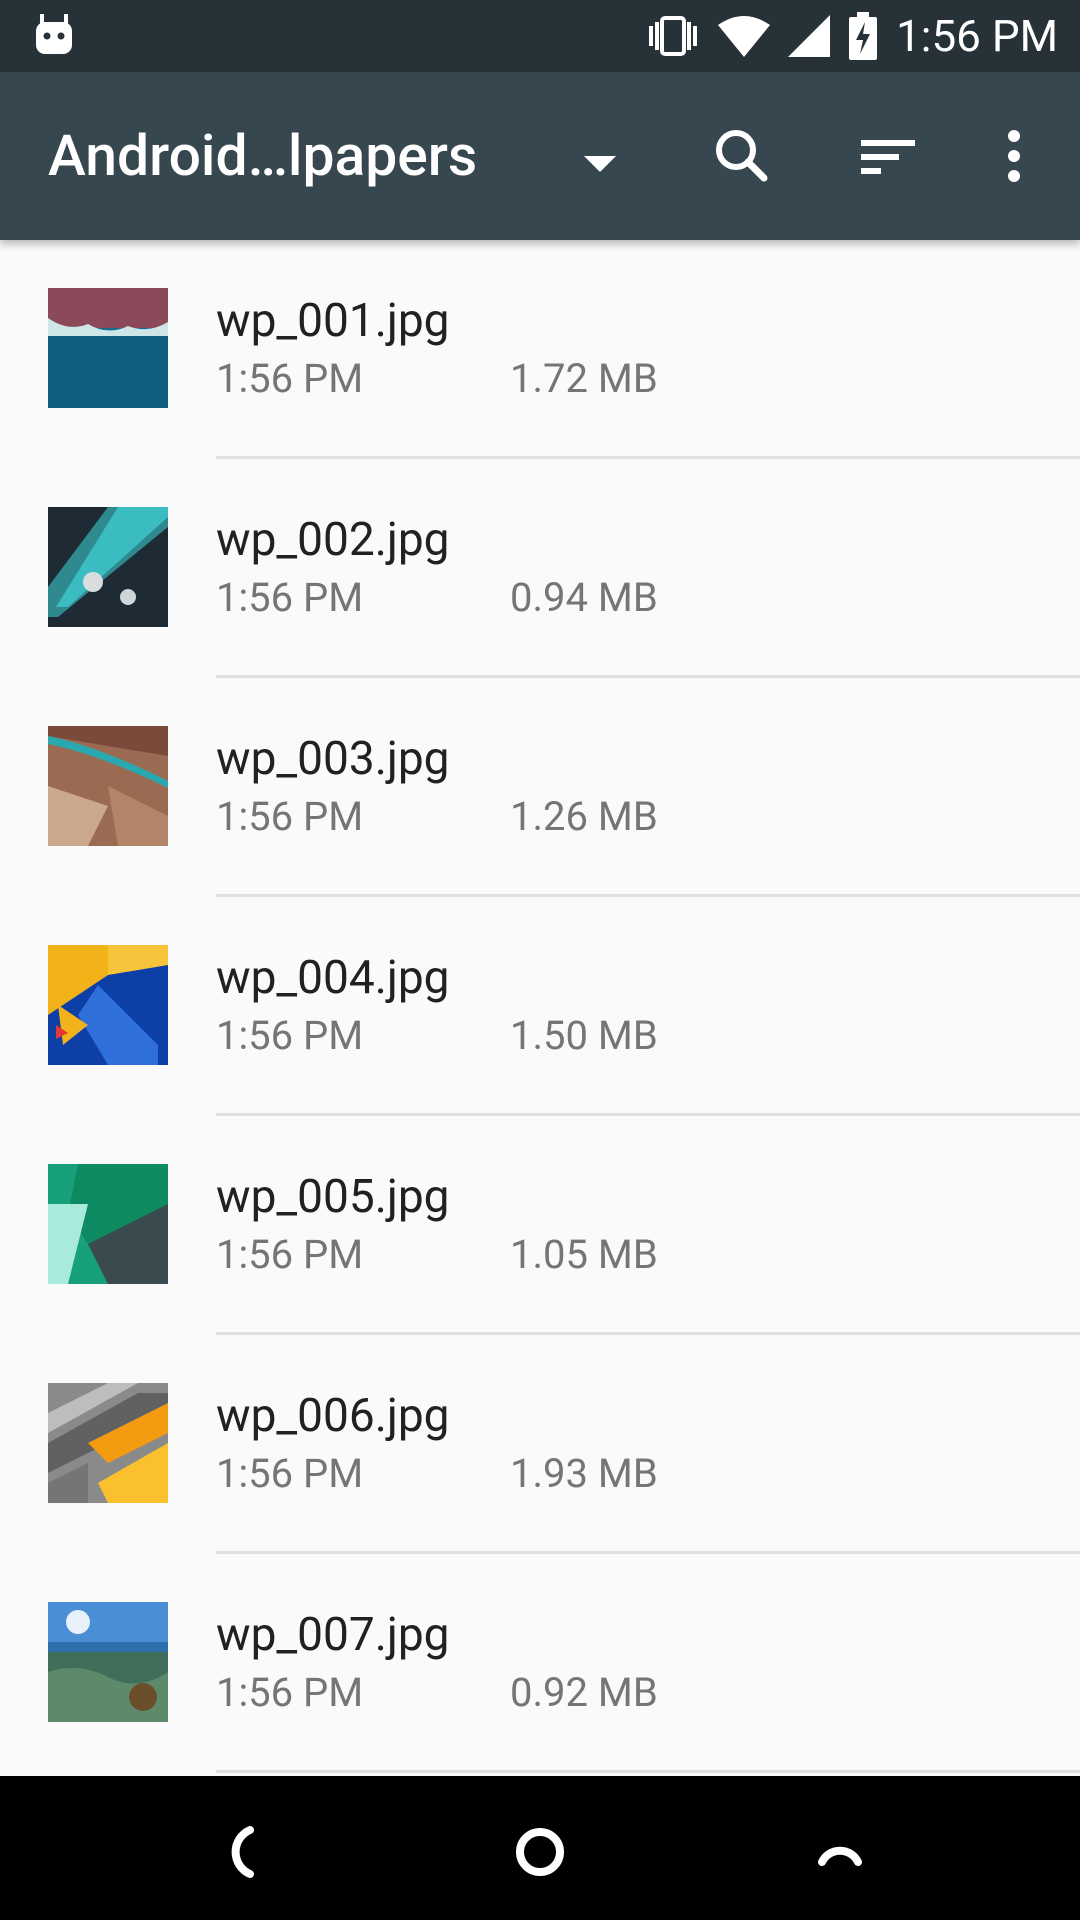 The image size is (1080, 1920). What do you see at coordinates (333, 1416) in the screenshot?
I see `file-name: wp_006.jpg` at bounding box center [333, 1416].